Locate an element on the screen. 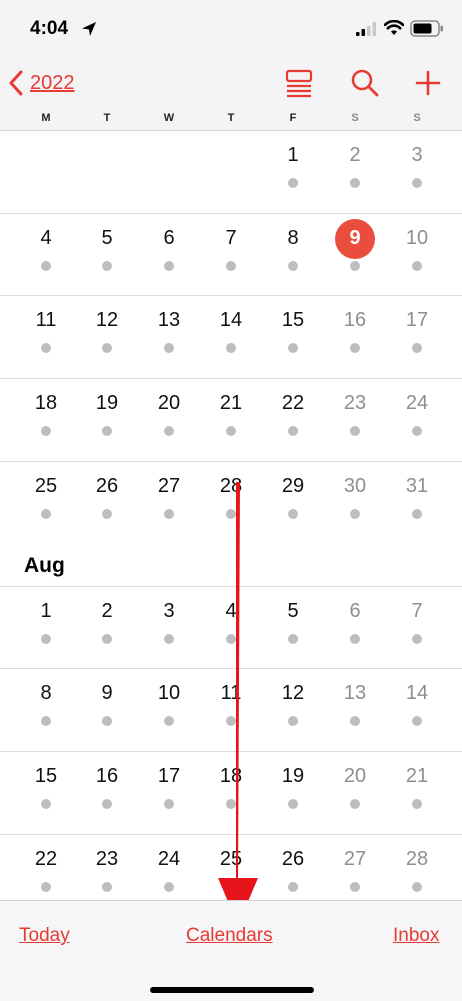 The height and width of the screenshot is (1001, 462). day-cell: 31 is located at coordinates (417, 502).